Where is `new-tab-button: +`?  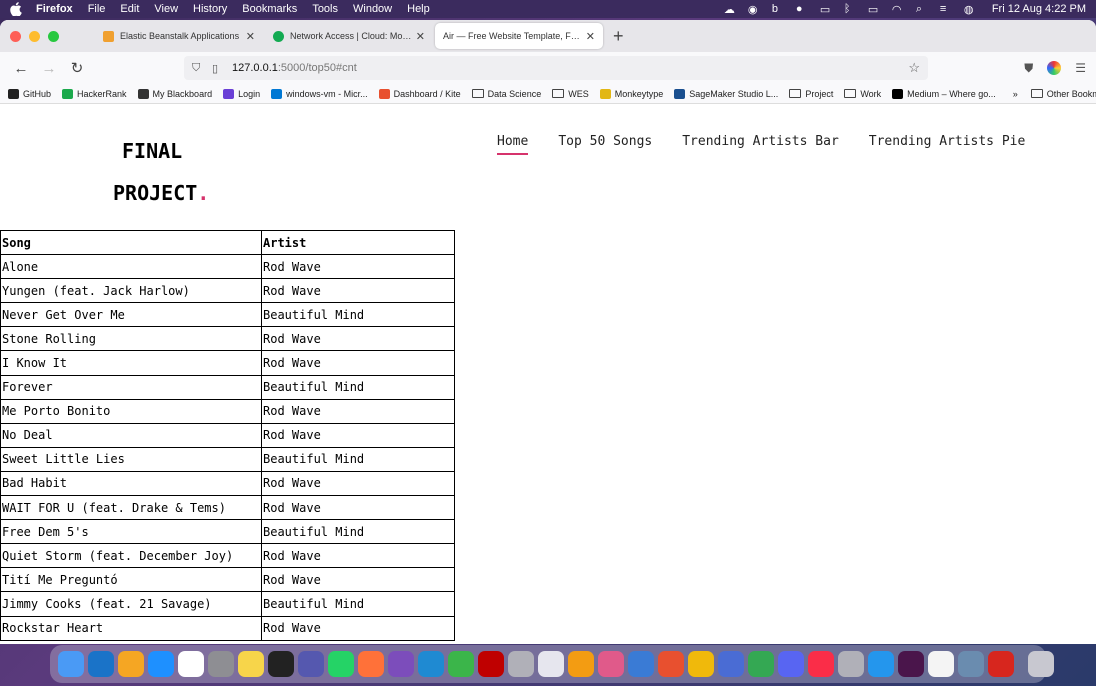 new-tab-button: + is located at coordinates (618, 36).